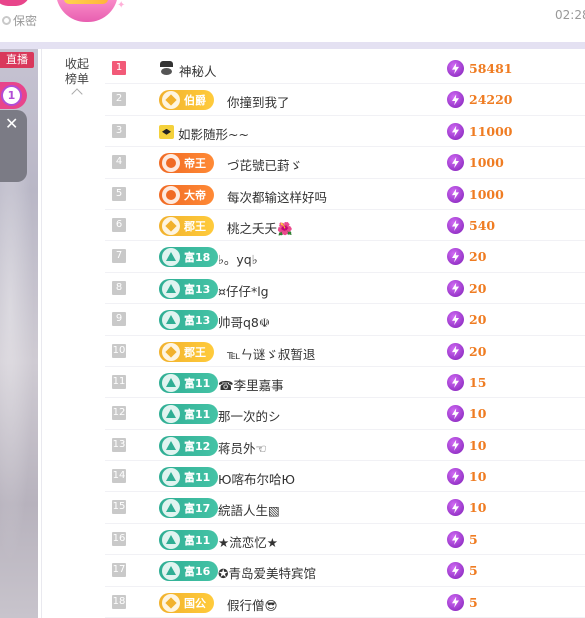  What do you see at coordinates (189, 571) in the screenshot?
I see `rank-title-badge: 富16` at bounding box center [189, 571].